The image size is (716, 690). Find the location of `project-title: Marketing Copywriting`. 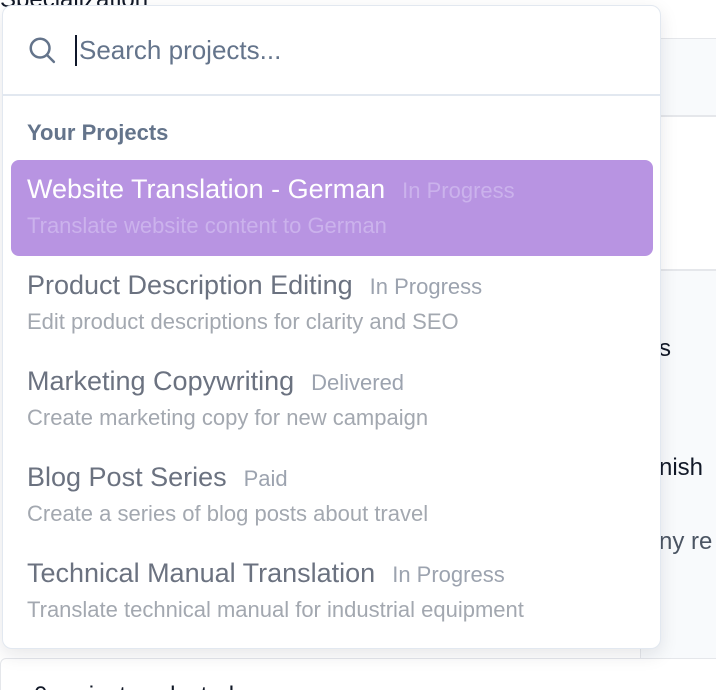

project-title: Marketing Copywriting is located at coordinates (161, 381).